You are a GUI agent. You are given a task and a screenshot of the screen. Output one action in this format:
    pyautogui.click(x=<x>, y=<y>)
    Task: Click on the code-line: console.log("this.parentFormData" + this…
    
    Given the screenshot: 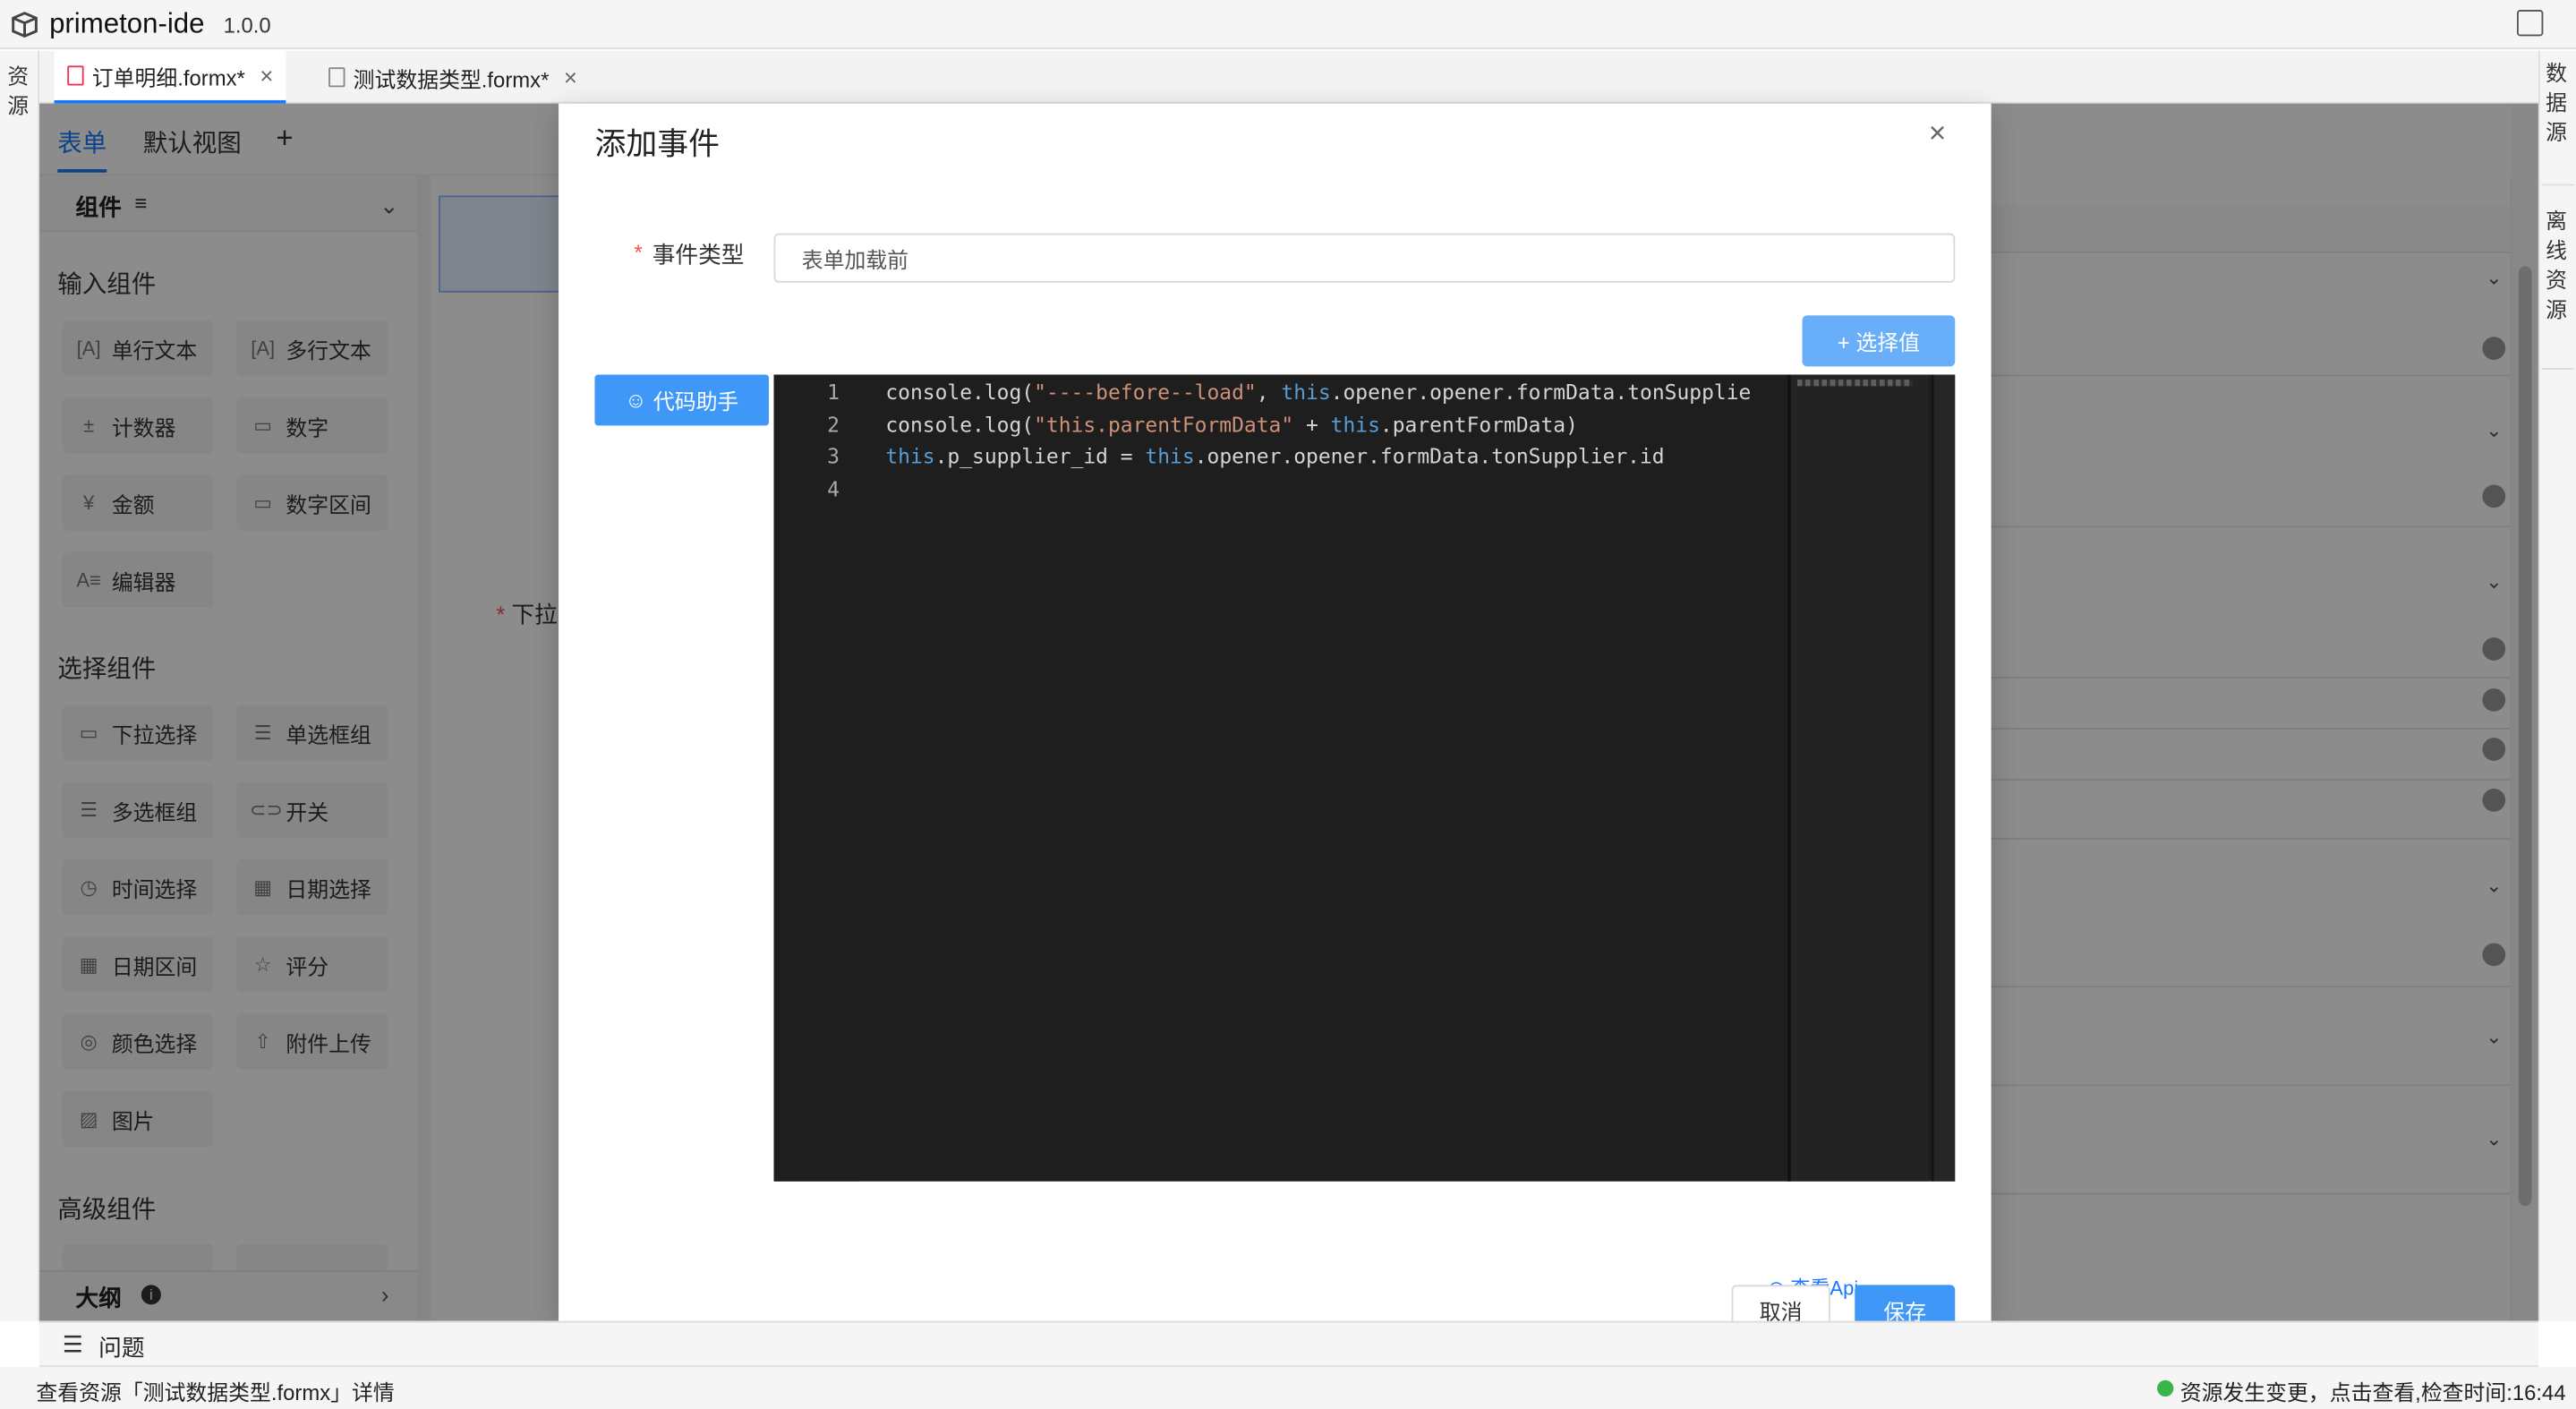 What is the action you would take?
    pyautogui.click(x=1231, y=425)
    